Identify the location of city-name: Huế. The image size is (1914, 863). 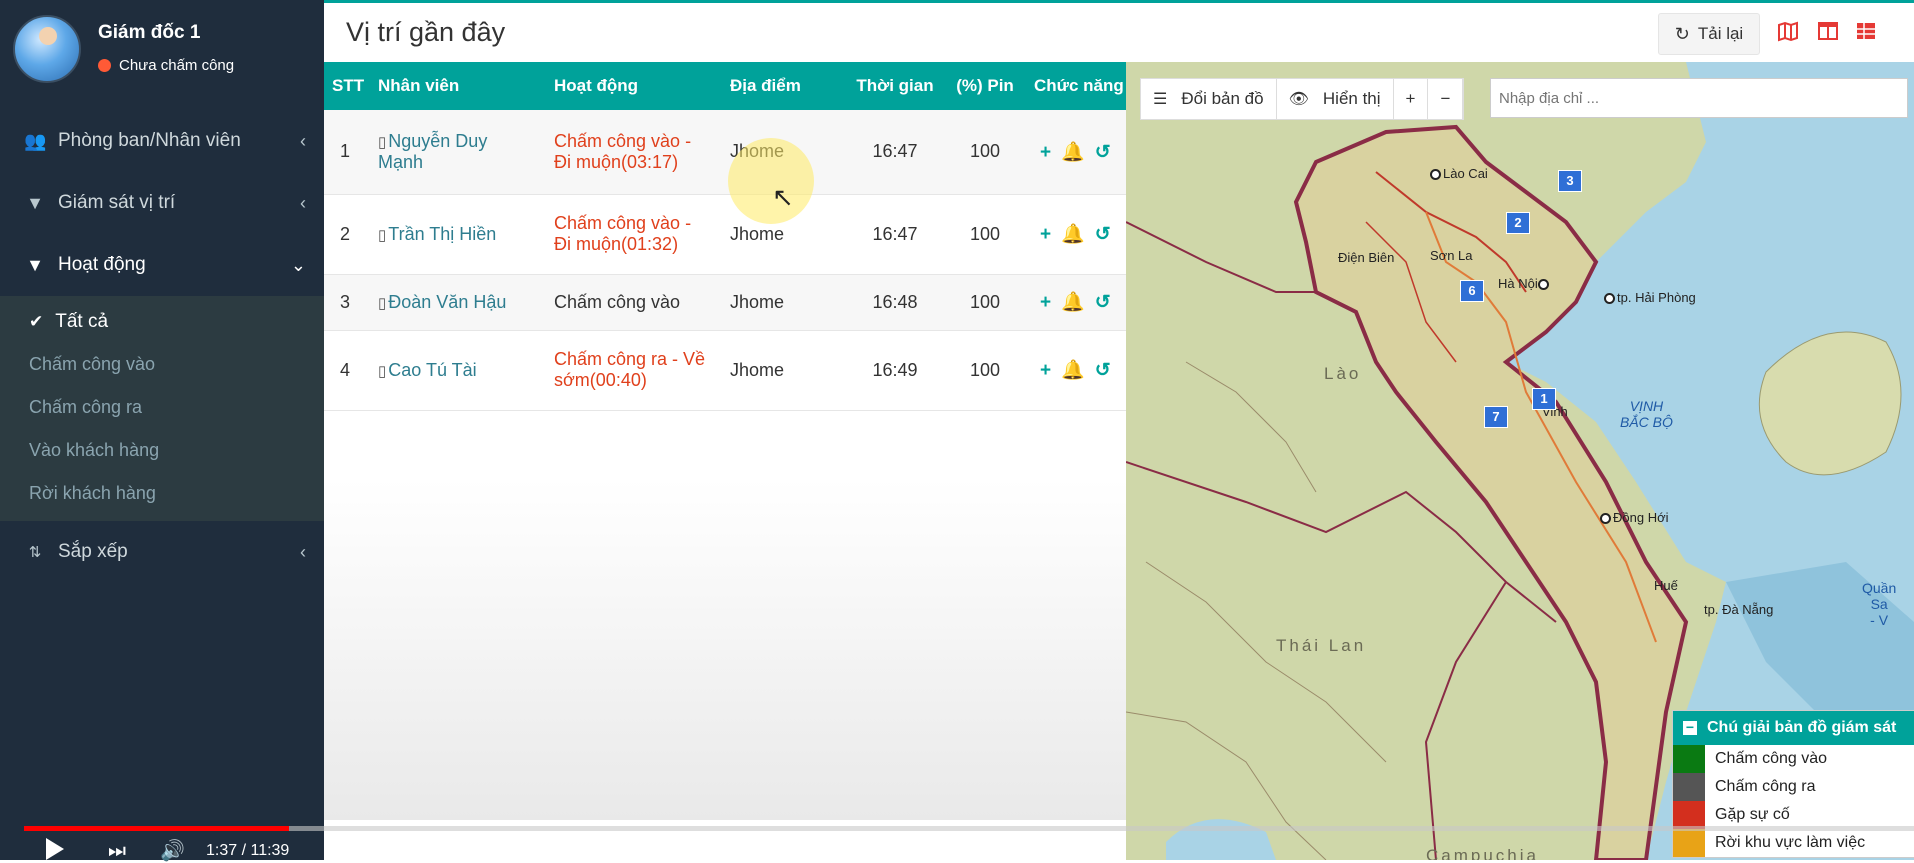
(1666, 585).